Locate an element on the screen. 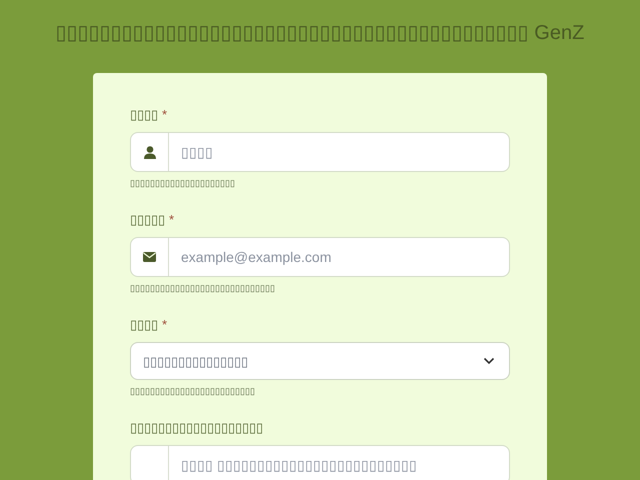 This screenshot has height=480, width=640. input-placeholder: ▯▯▯▯ ▯▯▯▯▯▯▯▯▯▯▯▯▯▯▯▯▯▯▯▯▯▯▯▯▯ is located at coordinates (299, 465).